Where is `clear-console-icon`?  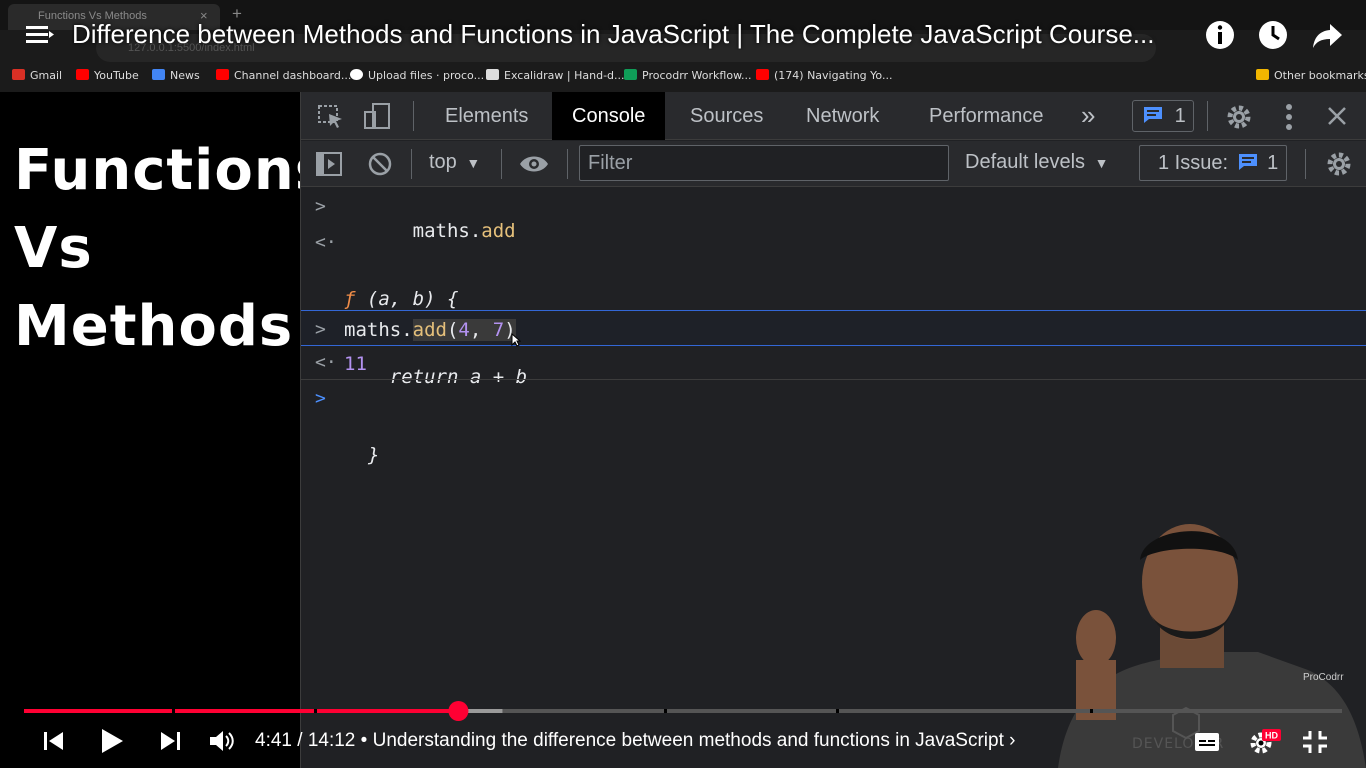
clear-console-icon is located at coordinates (380, 164).